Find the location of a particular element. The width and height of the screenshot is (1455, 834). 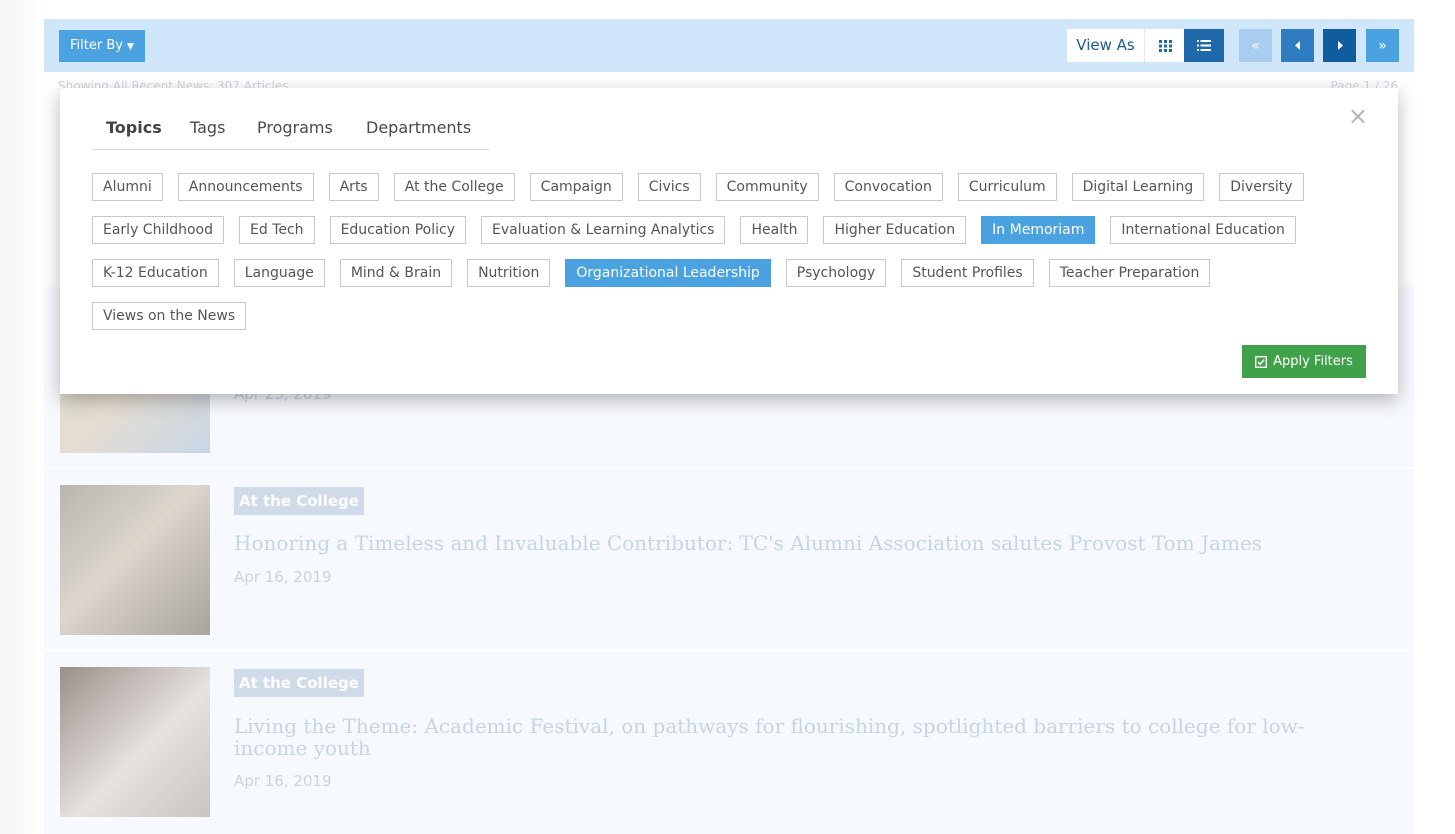

topic-chip: Student Profiles is located at coordinates (967, 273).